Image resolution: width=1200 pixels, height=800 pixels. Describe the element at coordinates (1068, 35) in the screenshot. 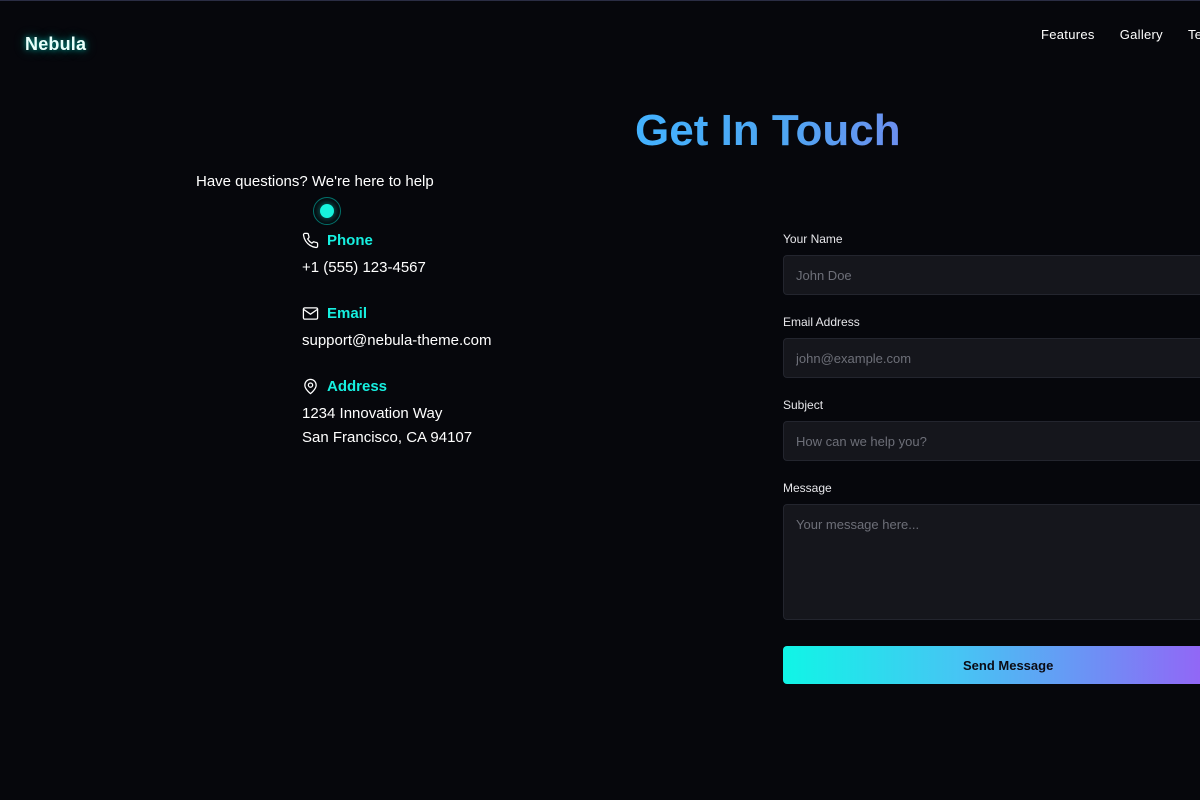

I see `nav-link-features: Features` at that location.